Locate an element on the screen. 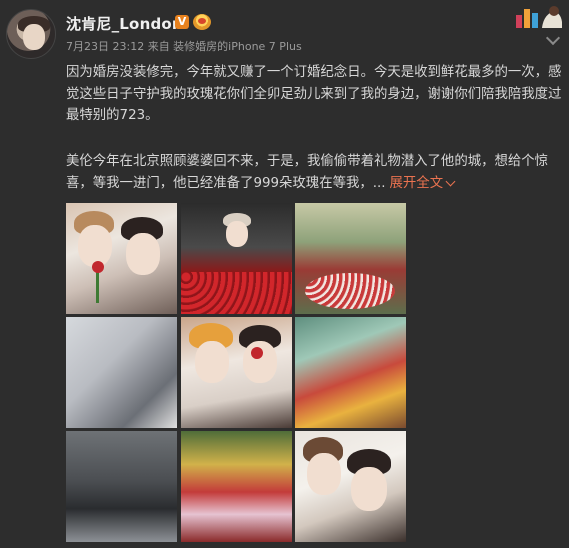  decoration-icon is located at coordinates (539, 17).